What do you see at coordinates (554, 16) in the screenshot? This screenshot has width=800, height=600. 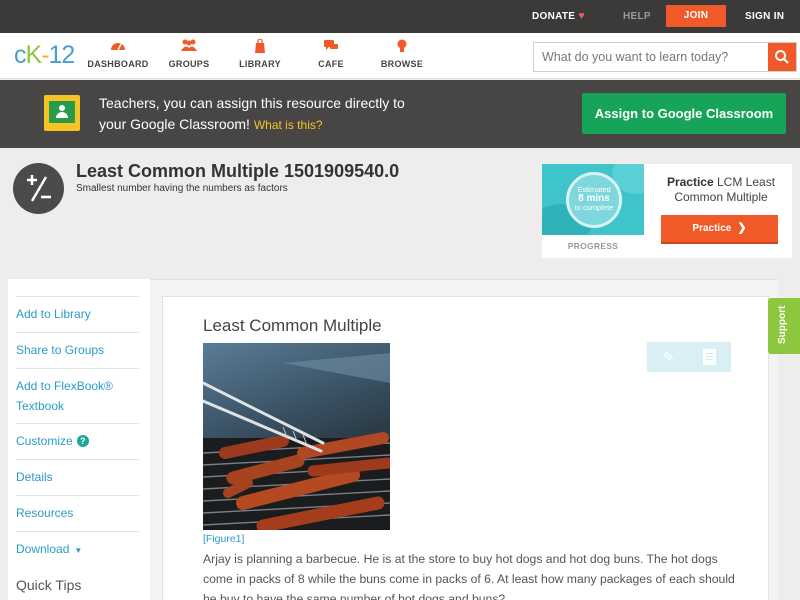 I see `donate-label: DONATE` at bounding box center [554, 16].